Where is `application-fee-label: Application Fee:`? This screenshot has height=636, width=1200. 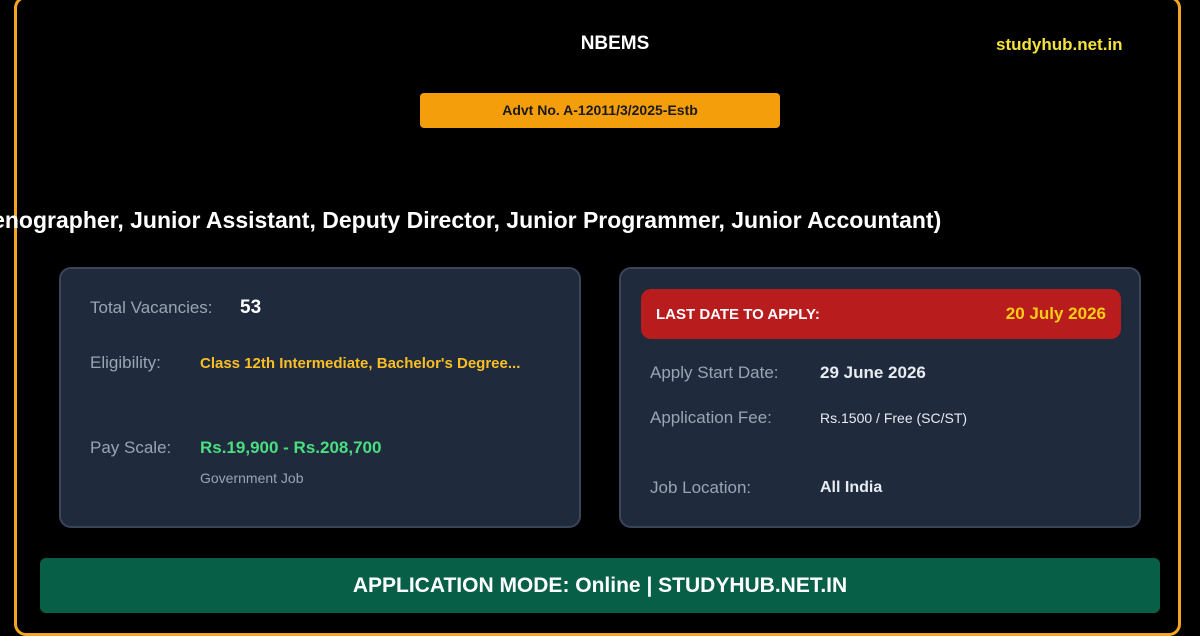 application-fee-label: Application Fee: is located at coordinates (711, 417).